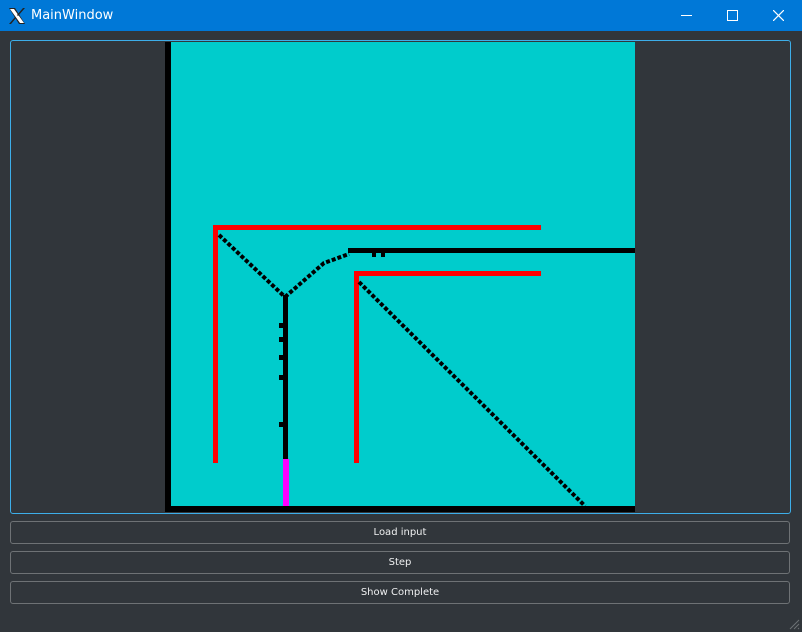  What do you see at coordinates (794, 624) in the screenshot?
I see `size-grip-icon` at bounding box center [794, 624].